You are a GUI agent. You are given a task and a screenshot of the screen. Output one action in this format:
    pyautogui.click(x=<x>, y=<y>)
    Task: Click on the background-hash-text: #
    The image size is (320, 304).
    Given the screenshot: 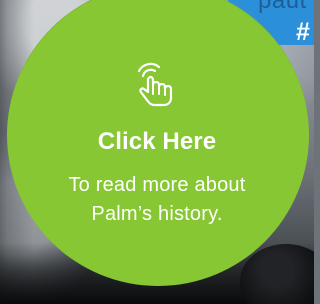 What is the action you would take?
    pyautogui.click(x=303, y=32)
    